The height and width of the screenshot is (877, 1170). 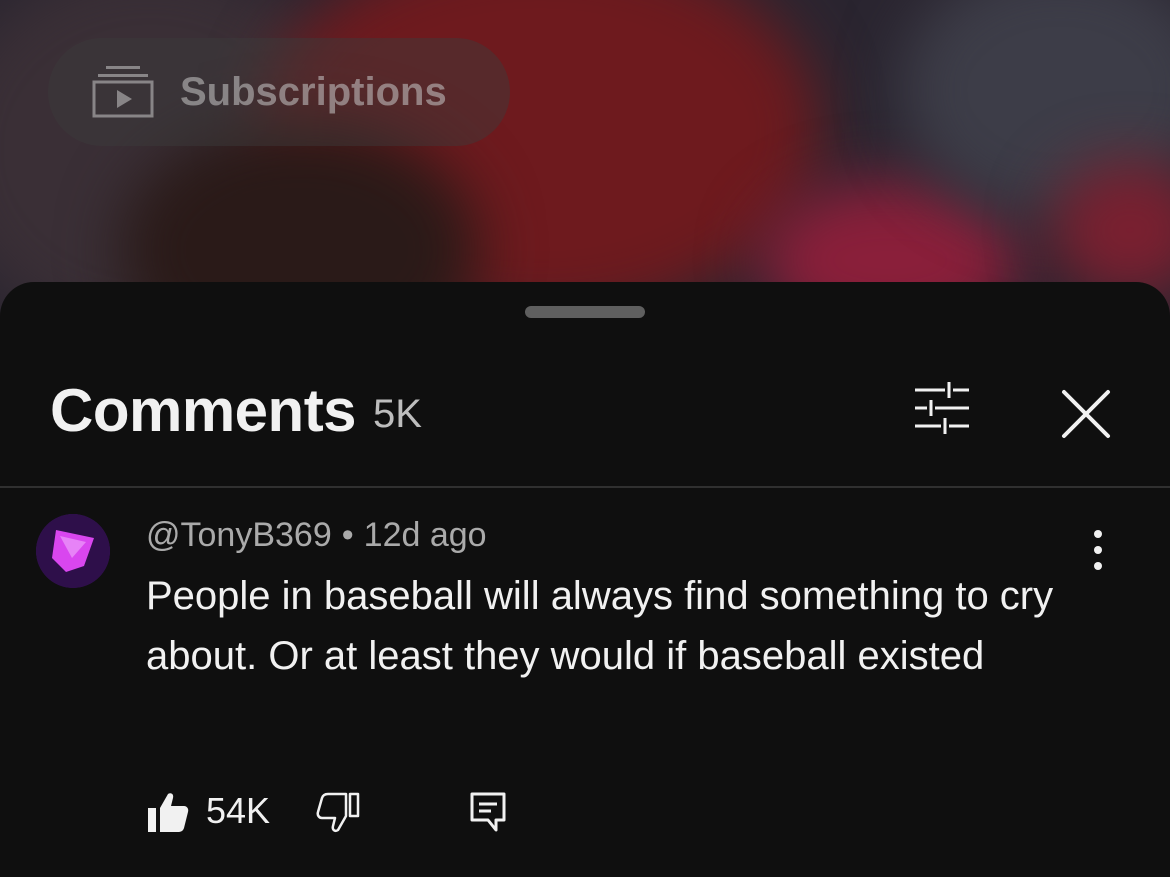 What do you see at coordinates (942, 412) in the screenshot?
I see `sliders-icon` at bounding box center [942, 412].